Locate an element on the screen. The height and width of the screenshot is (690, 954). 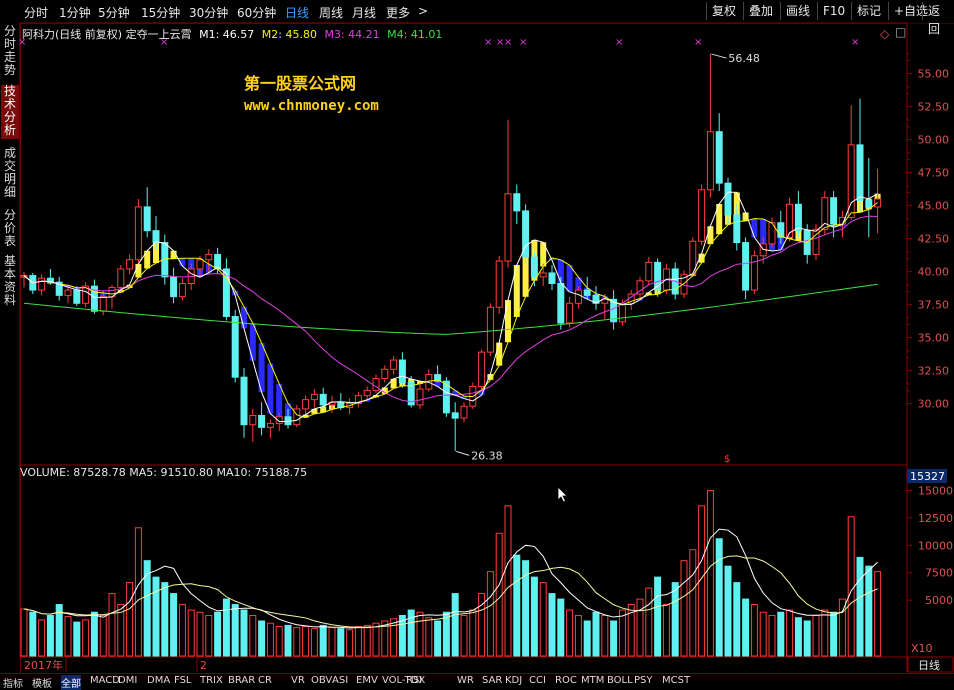
volume-ma5-line is located at coordinates (450, 578).